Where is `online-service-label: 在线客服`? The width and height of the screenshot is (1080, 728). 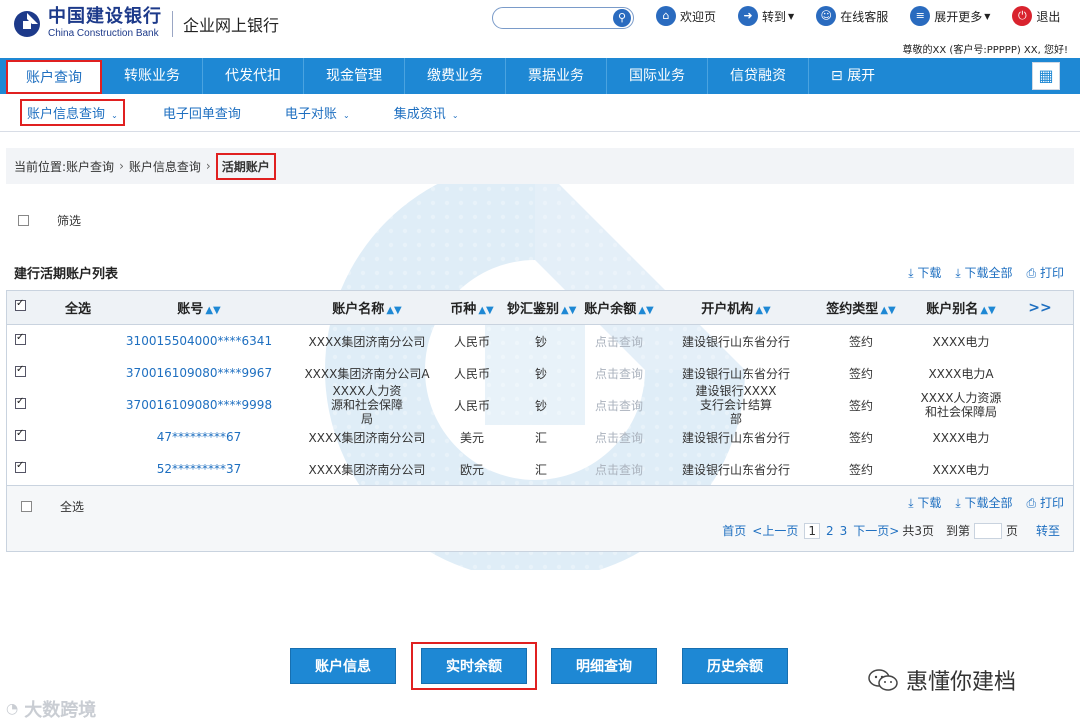 online-service-label: 在线客服 is located at coordinates (864, 16).